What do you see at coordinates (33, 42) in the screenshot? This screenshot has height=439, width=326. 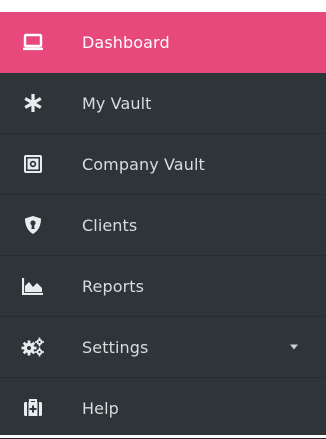 I see `laptop-icon` at bounding box center [33, 42].